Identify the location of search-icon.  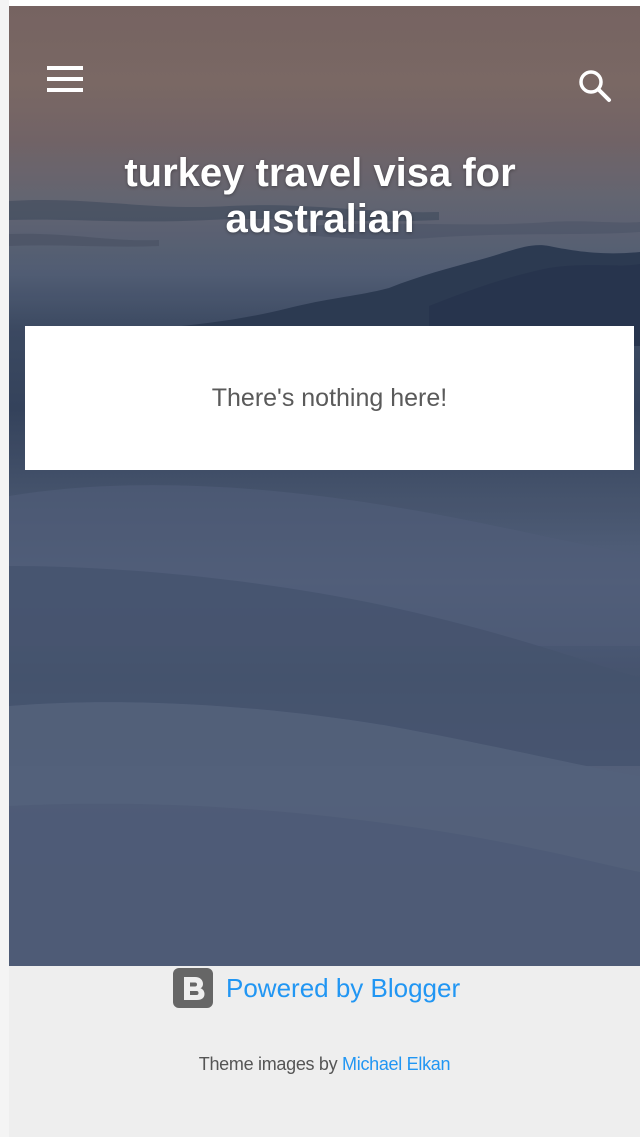
(595, 86).